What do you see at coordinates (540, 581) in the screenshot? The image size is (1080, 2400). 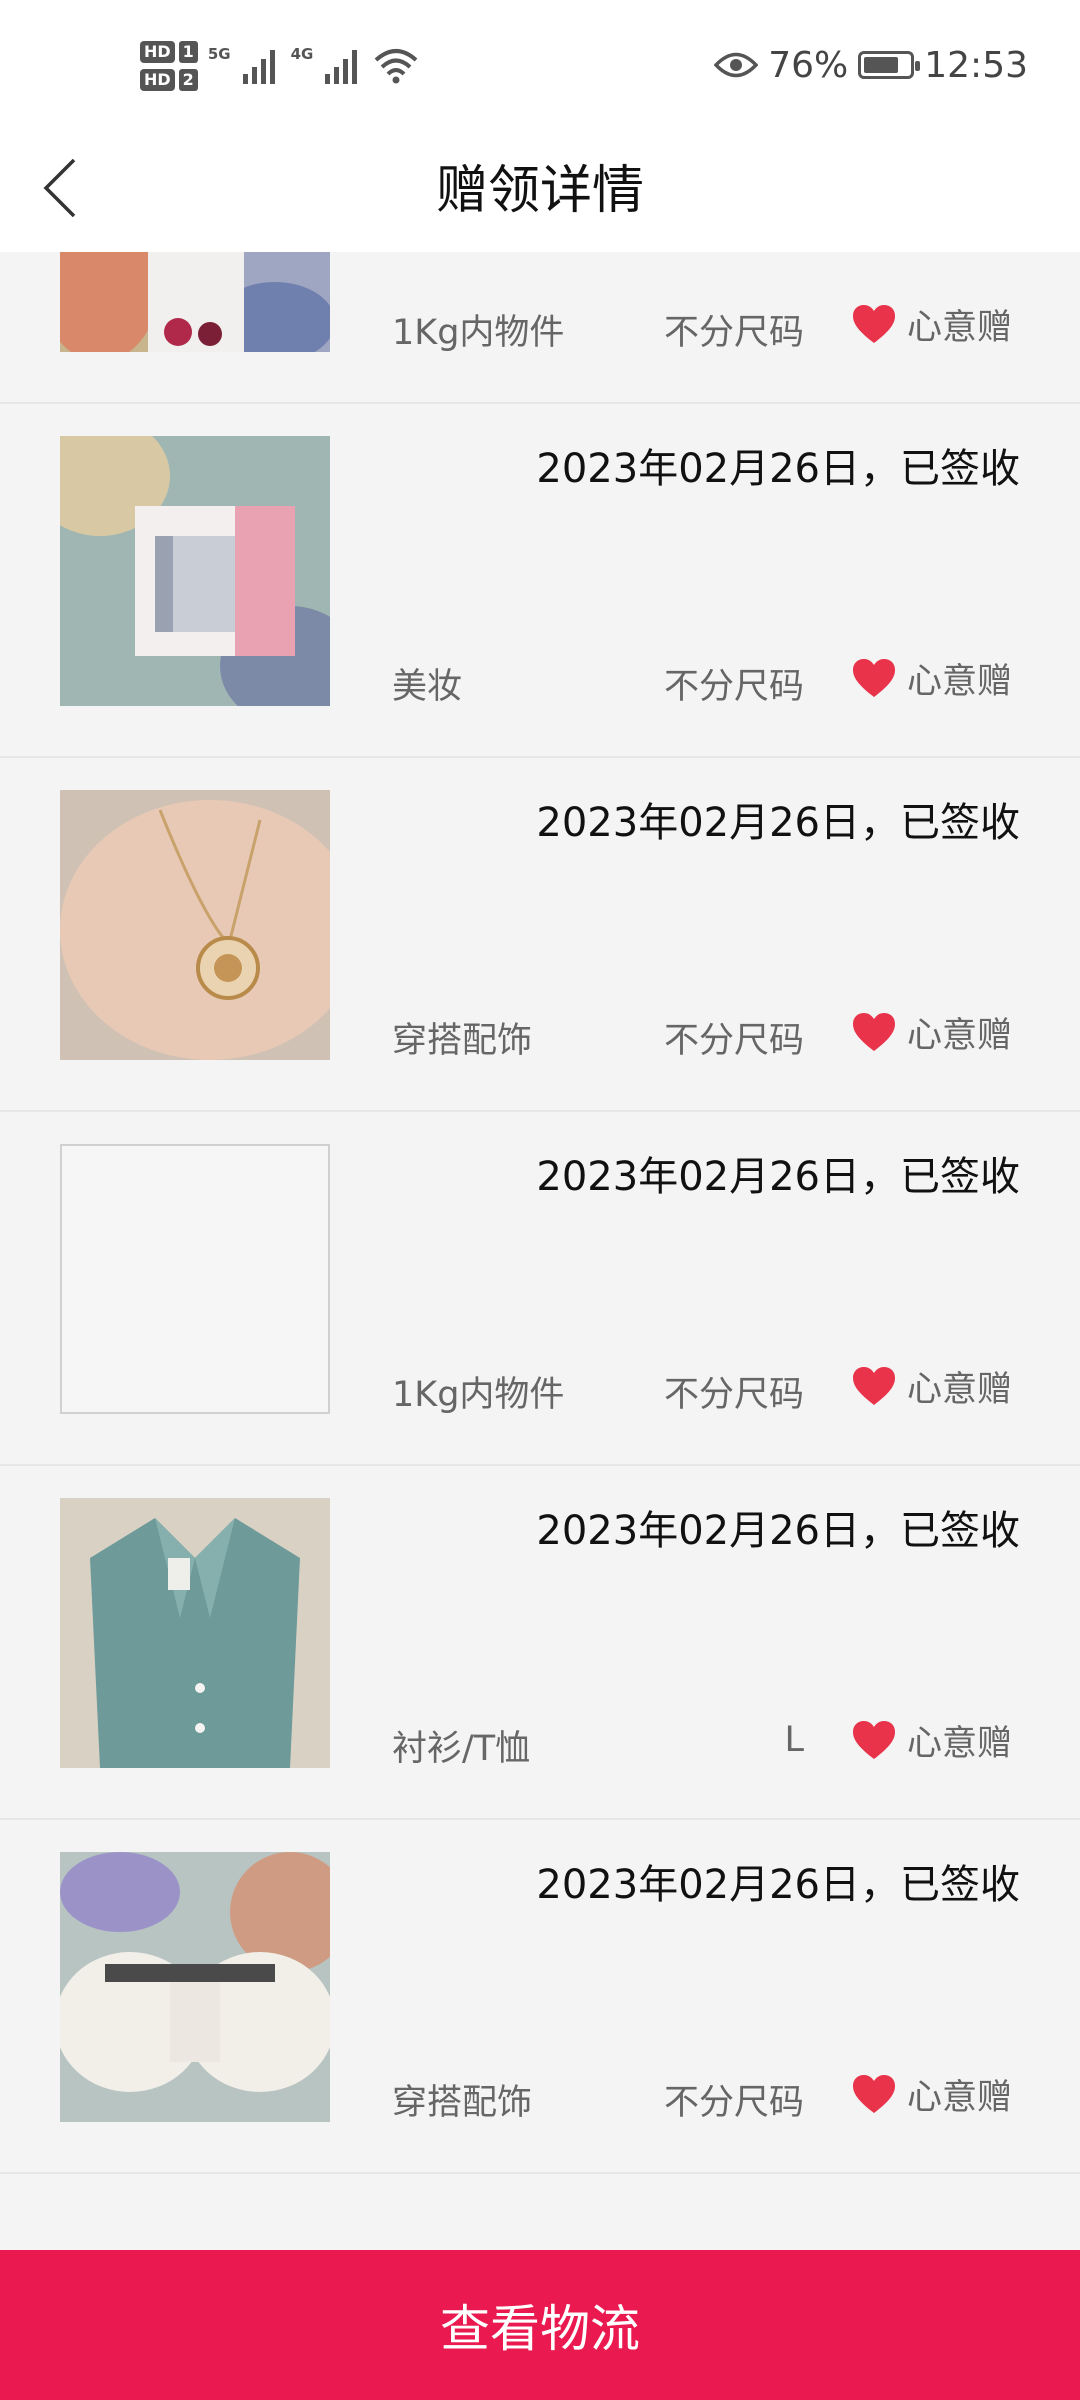 I see `list-item: 2023年02月26日，已签收 美妆 不分尺码 心意赠` at bounding box center [540, 581].